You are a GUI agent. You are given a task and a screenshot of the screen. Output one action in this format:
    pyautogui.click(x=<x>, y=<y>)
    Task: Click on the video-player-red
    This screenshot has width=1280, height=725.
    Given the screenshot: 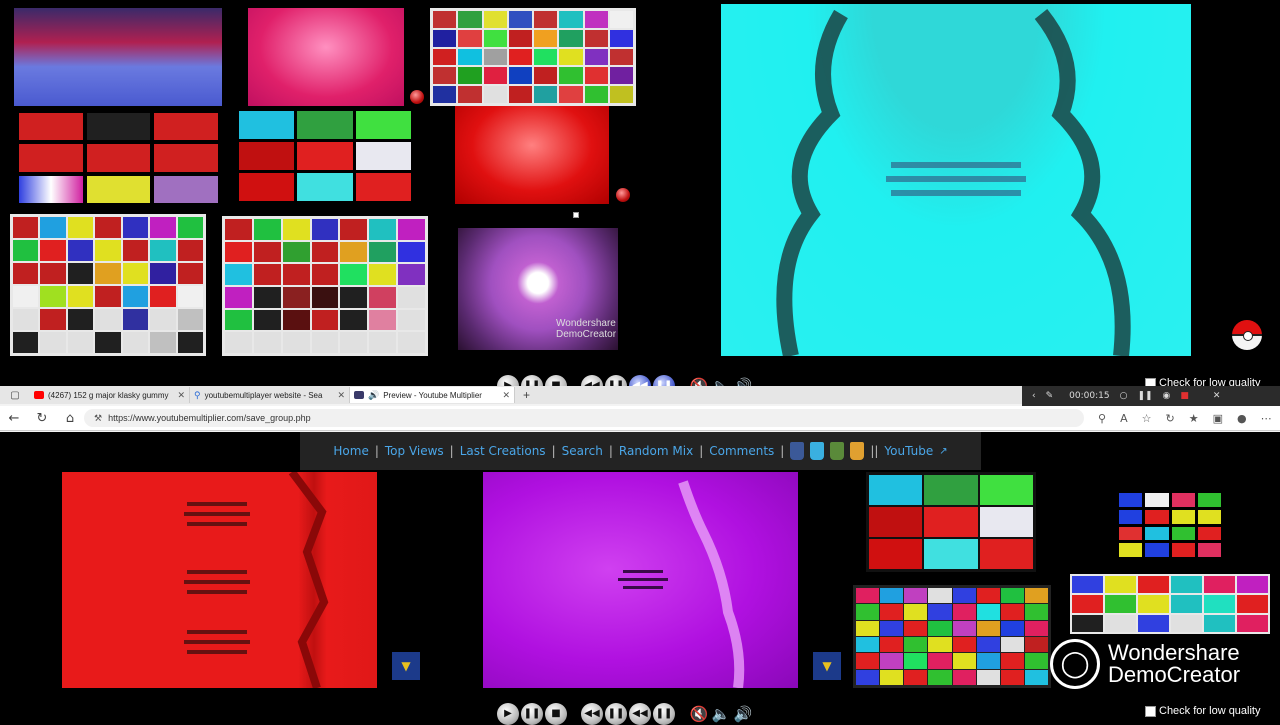 What is the action you would take?
    pyautogui.click(x=219, y=580)
    